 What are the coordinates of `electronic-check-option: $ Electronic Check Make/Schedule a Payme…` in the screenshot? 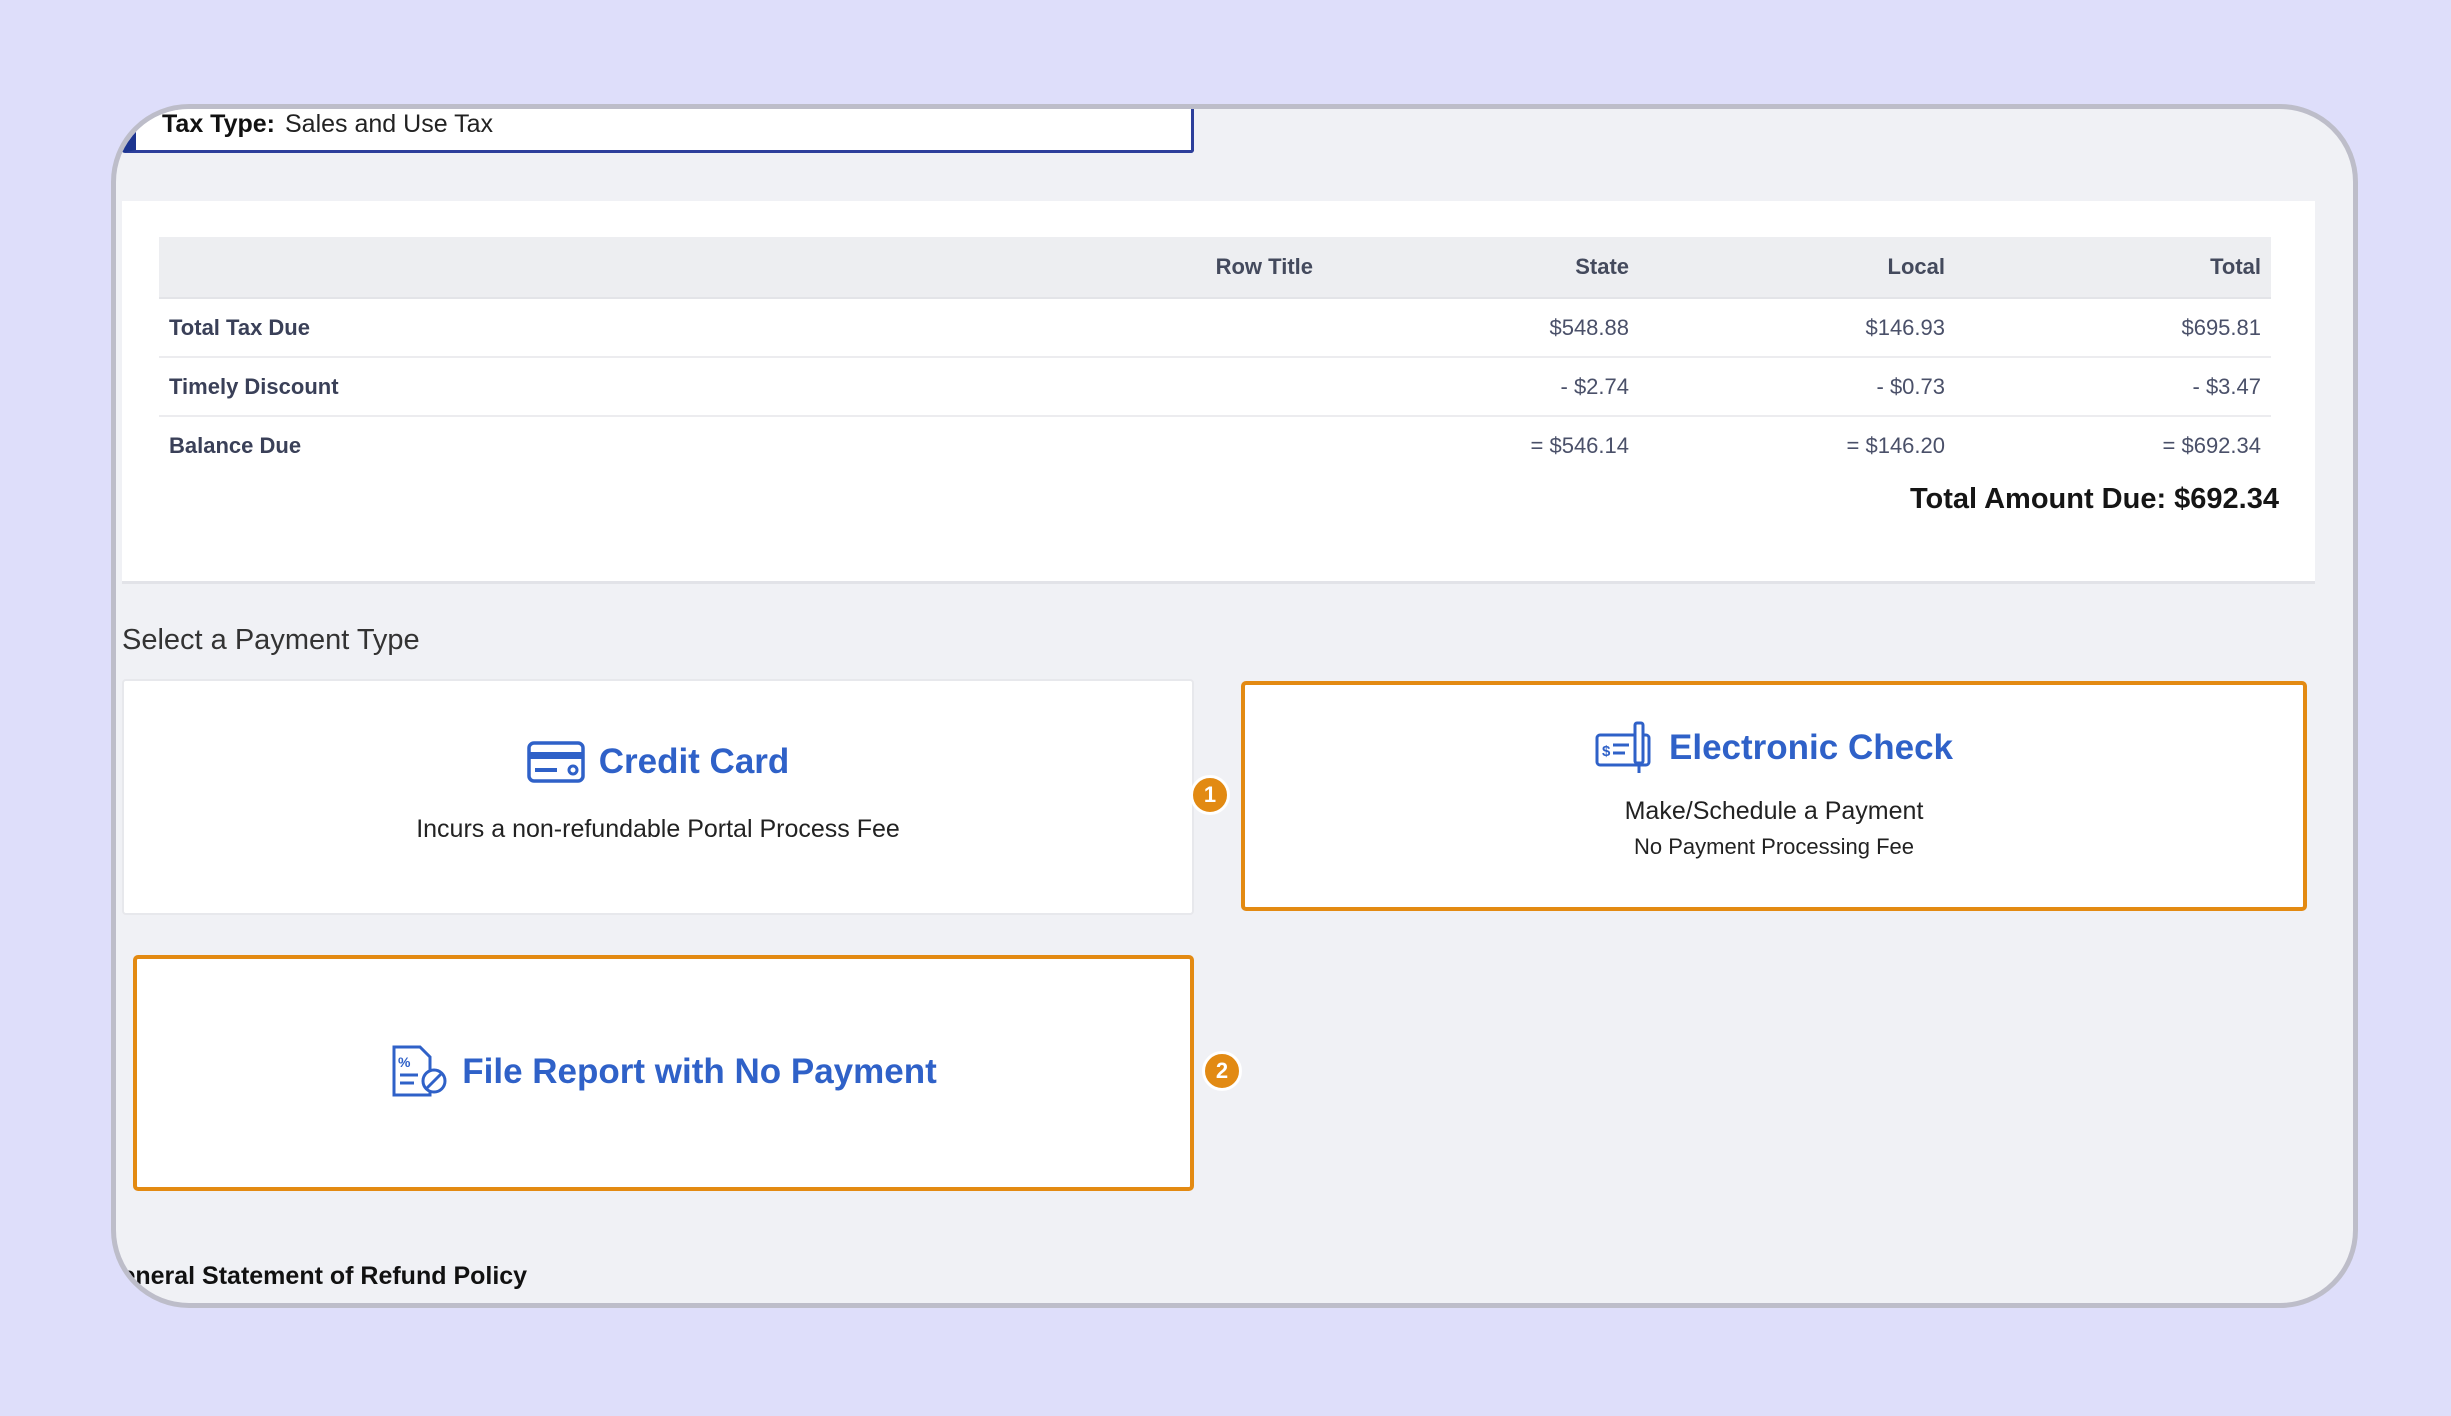 It's located at (1774, 796).